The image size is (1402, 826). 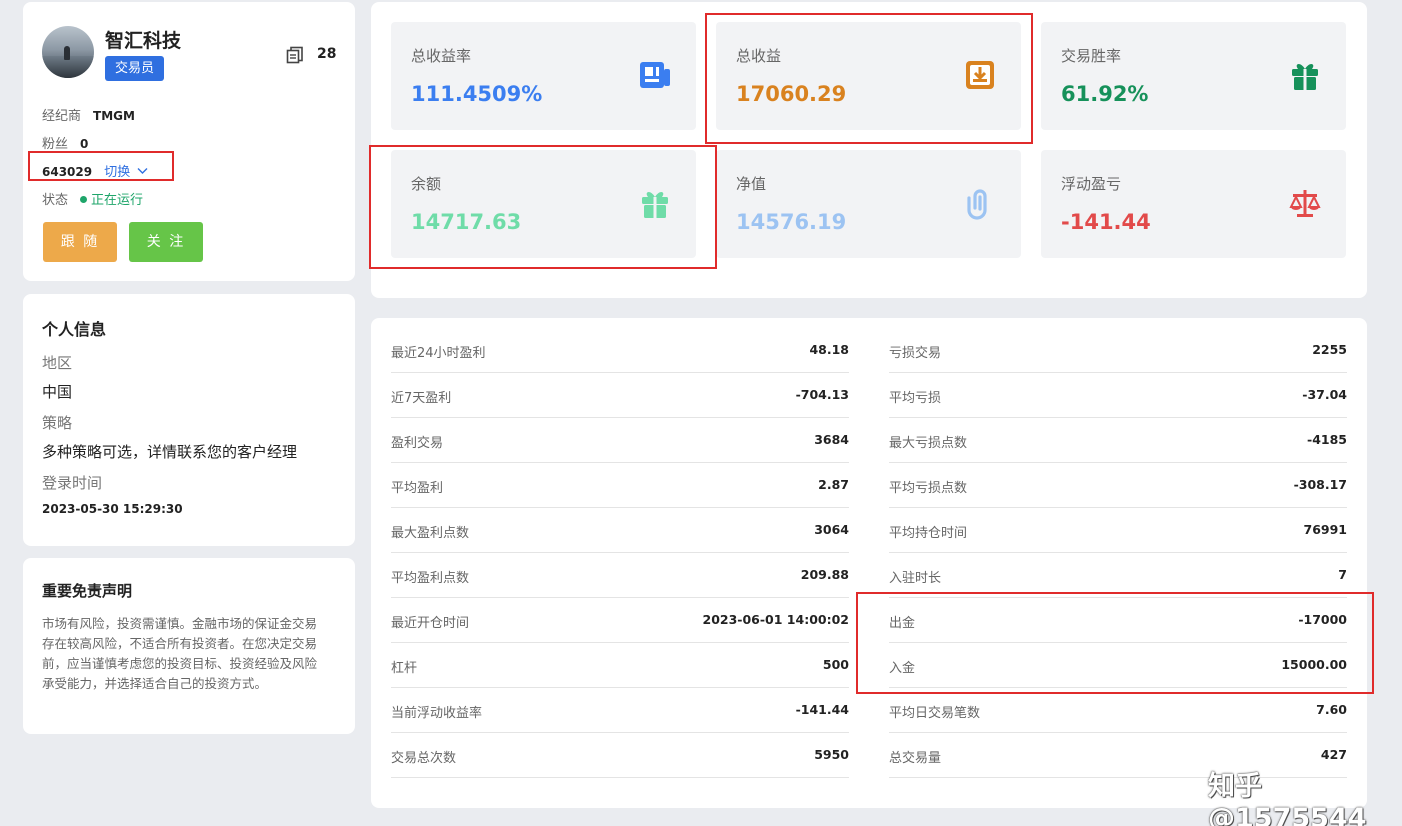 What do you see at coordinates (822, 394) in the screenshot?
I see `detail-value: -704.13` at bounding box center [822, 394].